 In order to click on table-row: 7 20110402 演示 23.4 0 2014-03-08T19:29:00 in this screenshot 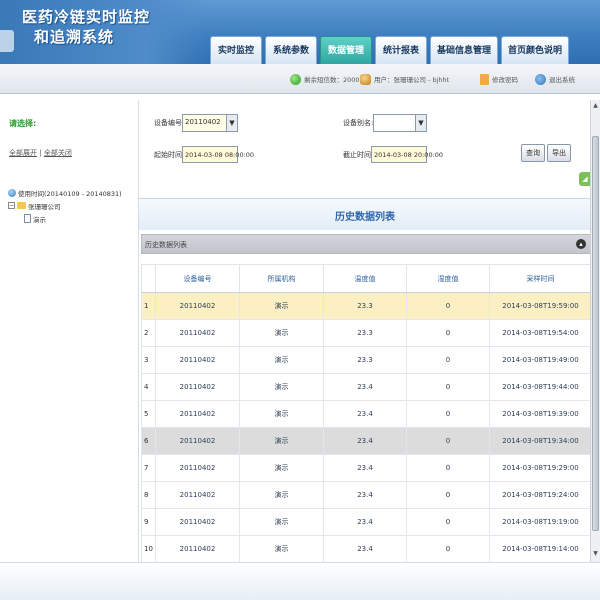, I will do `click(366, 468)`.